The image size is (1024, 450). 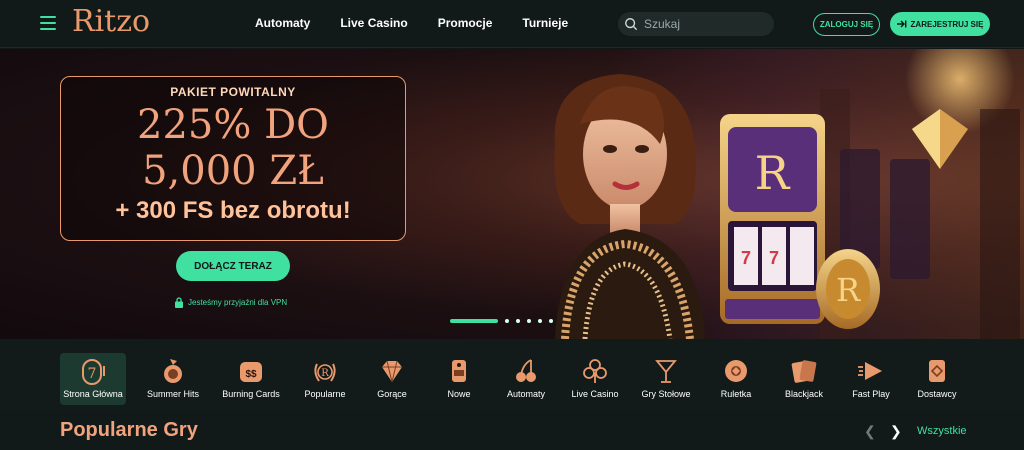 What do you see at coordinates (629, 206) in the screenshot?
I see `woman-illustration` at bounding box center [629, 206].